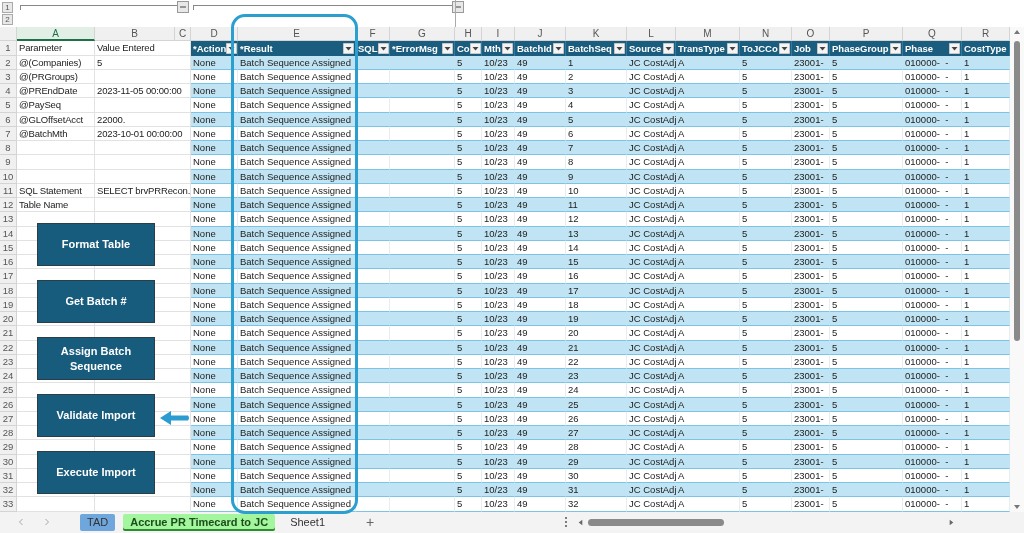 Image resolution: width=1024 pixels, height=533 pixels. What do you see at coordinates (96, 358) in the screenshot?
I see `macro-button: Assign Batch Sequence` at bounding box center [96, 358].